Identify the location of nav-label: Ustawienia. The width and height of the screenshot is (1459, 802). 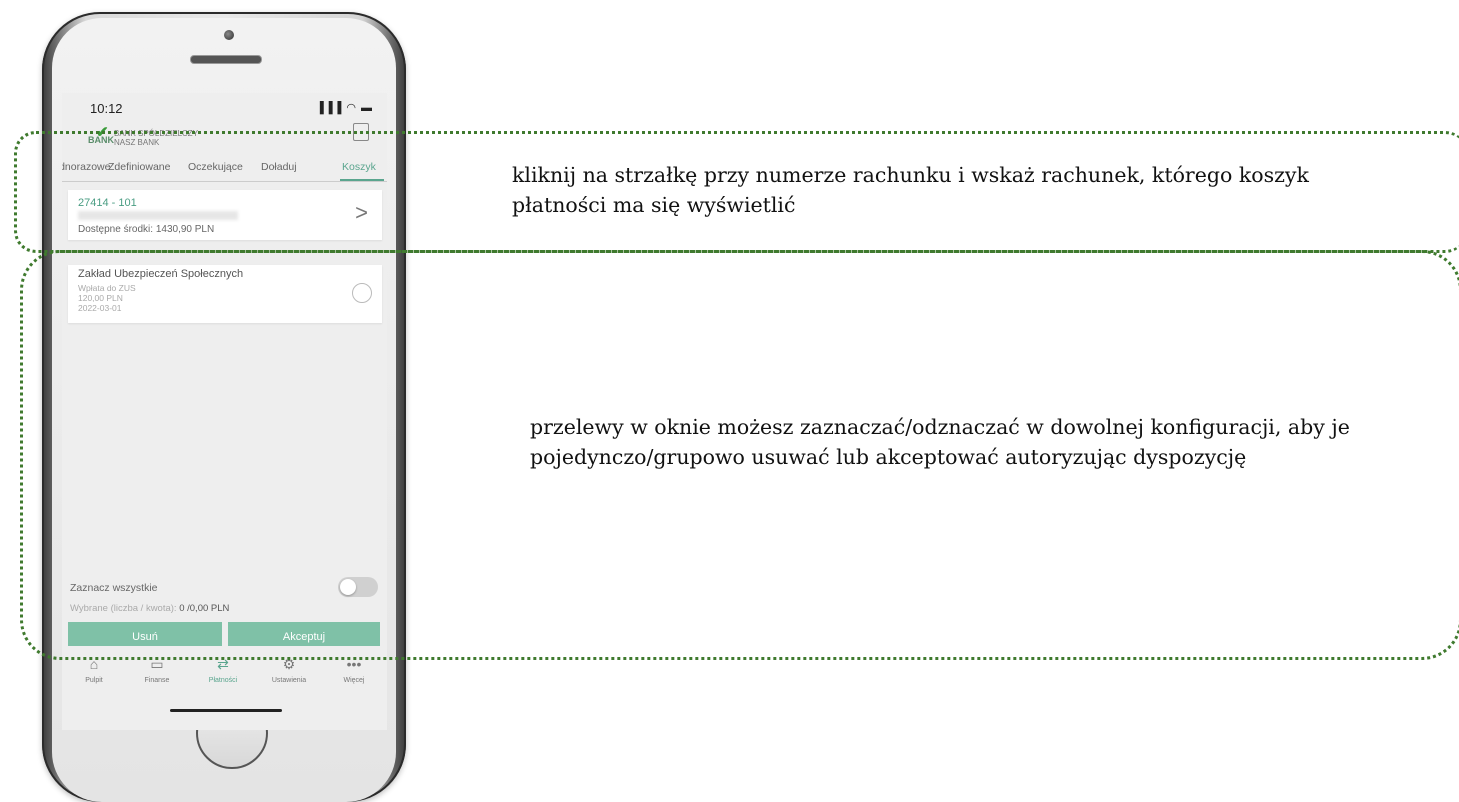
(289, 680).